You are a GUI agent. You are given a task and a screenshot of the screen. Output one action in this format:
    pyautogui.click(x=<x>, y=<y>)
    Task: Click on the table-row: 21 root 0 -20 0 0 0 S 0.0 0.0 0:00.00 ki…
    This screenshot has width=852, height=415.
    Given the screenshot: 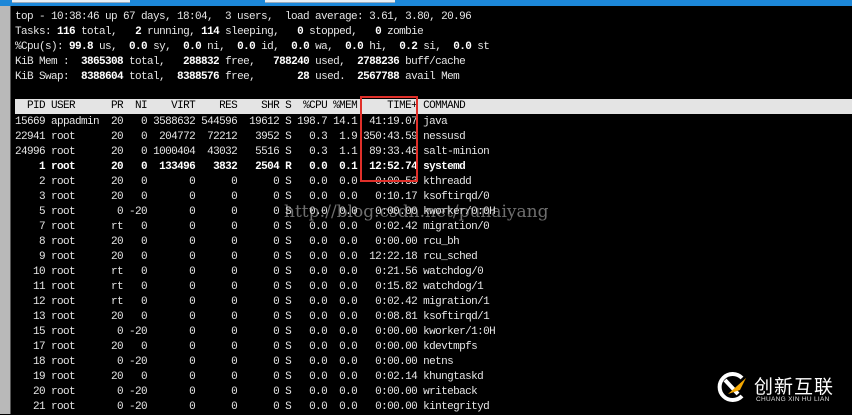 What is the action you would take?
    pyautogui.click(x=252, y=407)
    